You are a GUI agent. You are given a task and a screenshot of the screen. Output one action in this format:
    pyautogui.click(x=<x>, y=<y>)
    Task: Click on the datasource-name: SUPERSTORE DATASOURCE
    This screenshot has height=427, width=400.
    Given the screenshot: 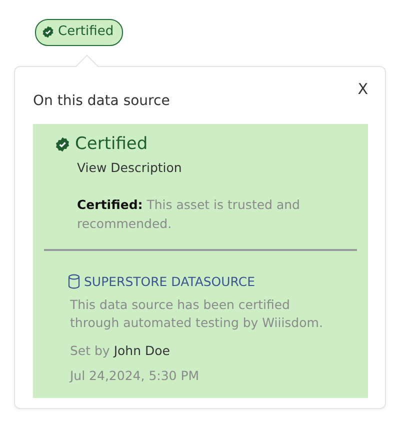 What is the action you would take?
    pyautogui.click(x=169, y=281)
    